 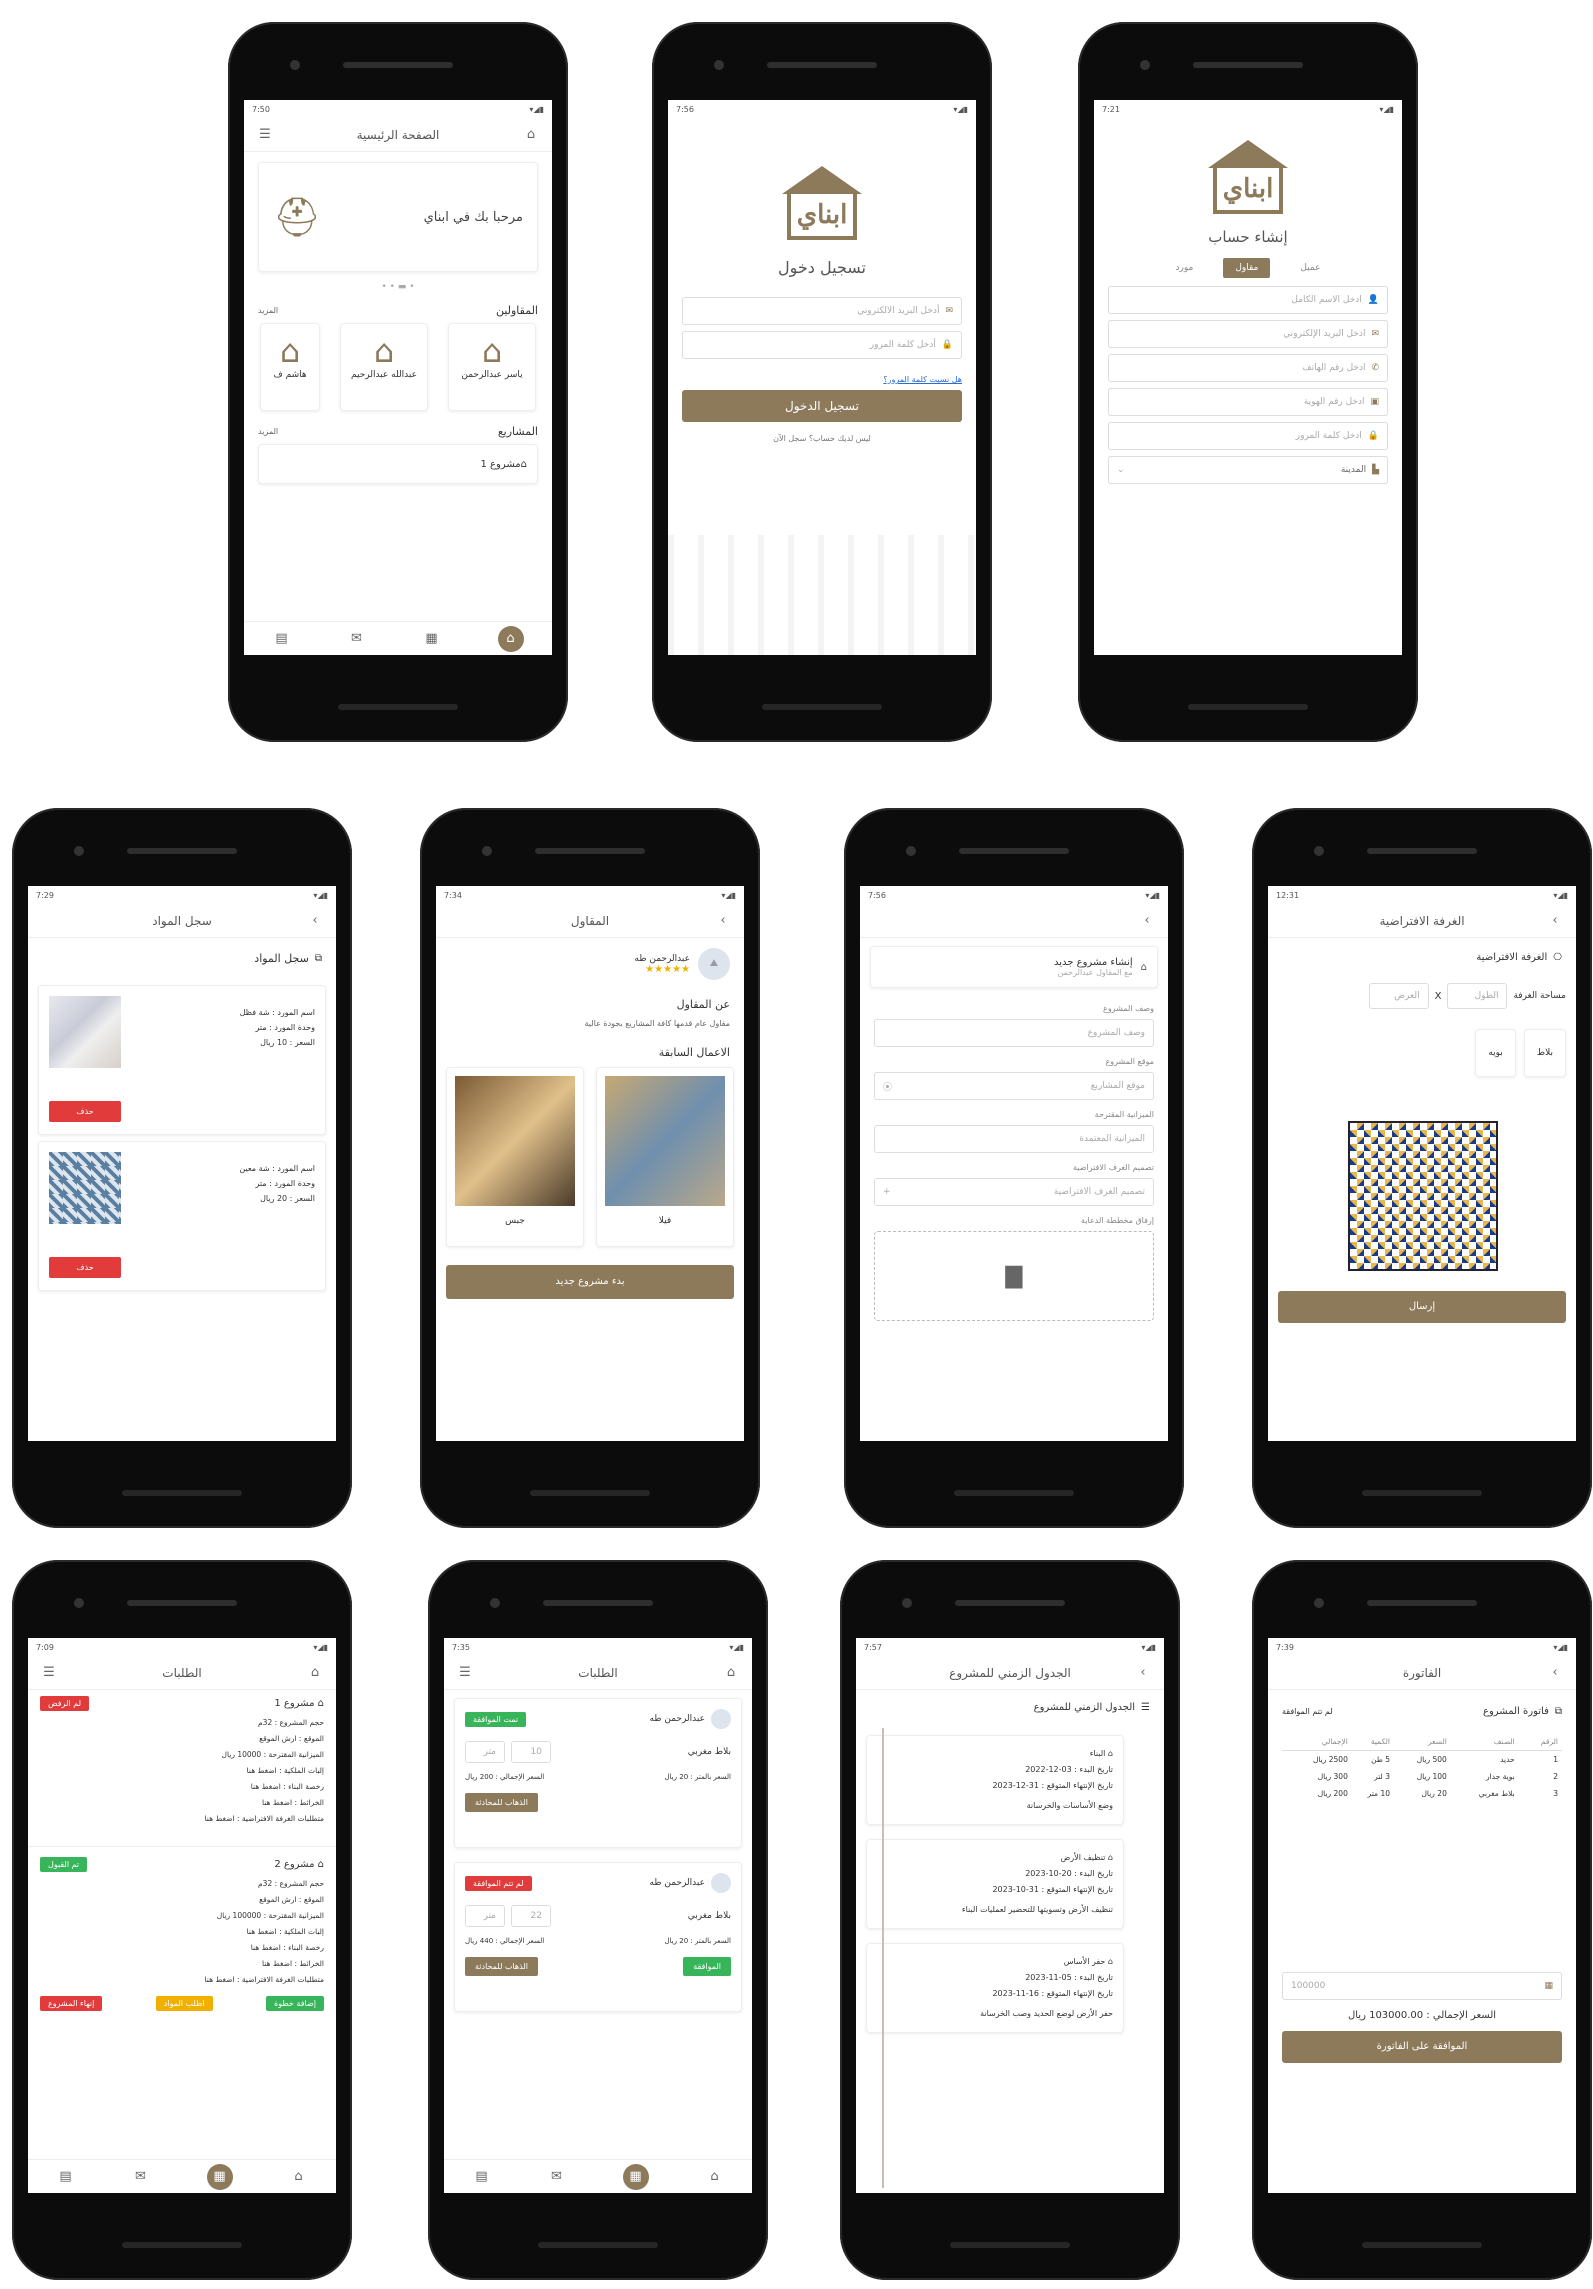 What do you see at coordinates (1248, 300) in the screenshot?
I see `fullname-field: 👤 ادخل الاسم الكامل` at bounding box center [1248, 300].